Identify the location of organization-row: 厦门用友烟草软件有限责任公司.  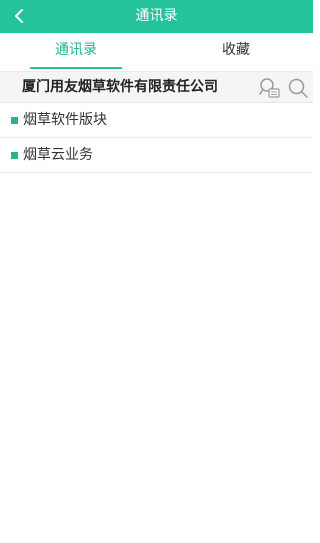
(156, 87).